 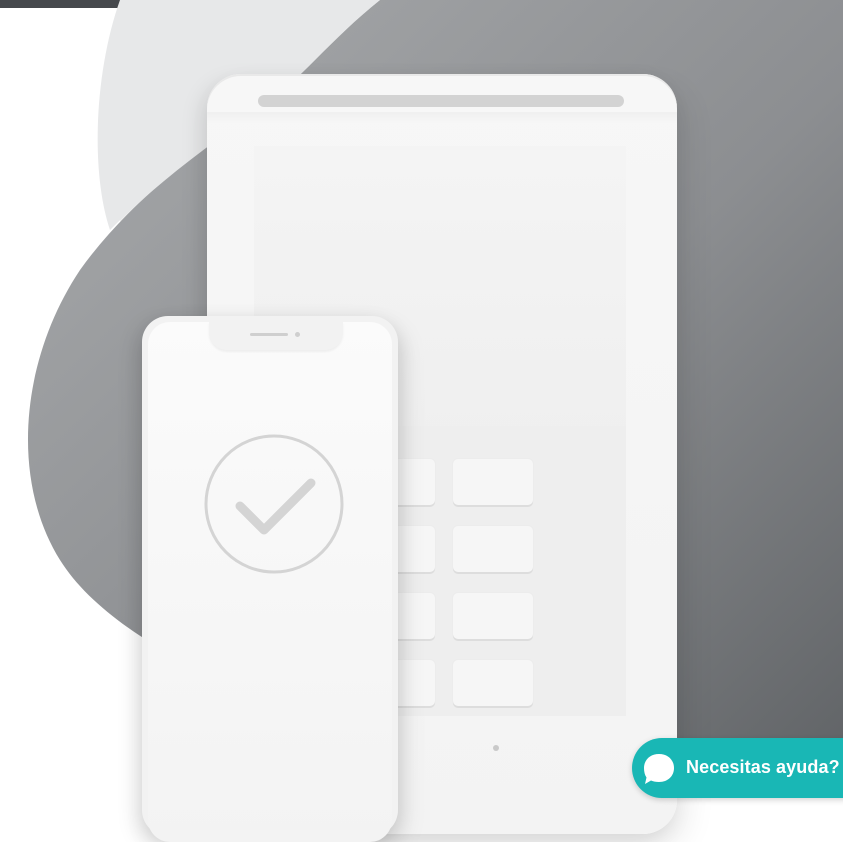 I want to click on phone-notch, so click(x=276, y=336).